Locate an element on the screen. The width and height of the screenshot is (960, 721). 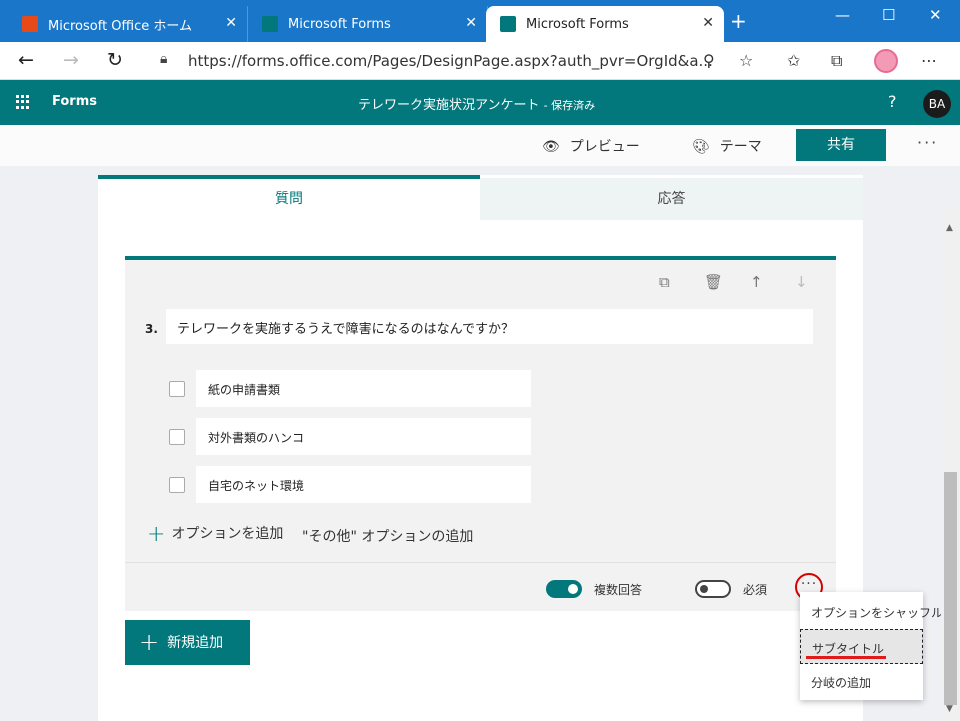
add-option-button: + オプションを追加 is located at coordinates (215, 534).